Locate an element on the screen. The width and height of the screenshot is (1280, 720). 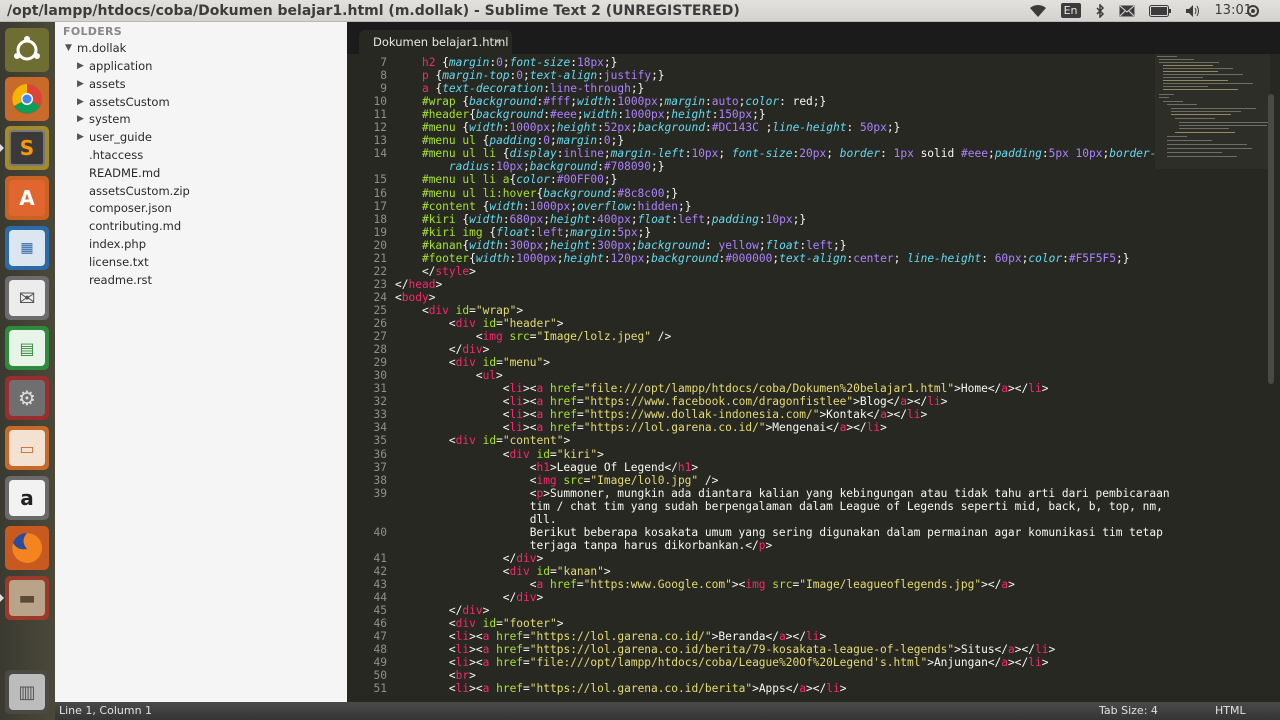
tree-folder-user_guide: ▶ user_guide is located at coordinates (114, 137).